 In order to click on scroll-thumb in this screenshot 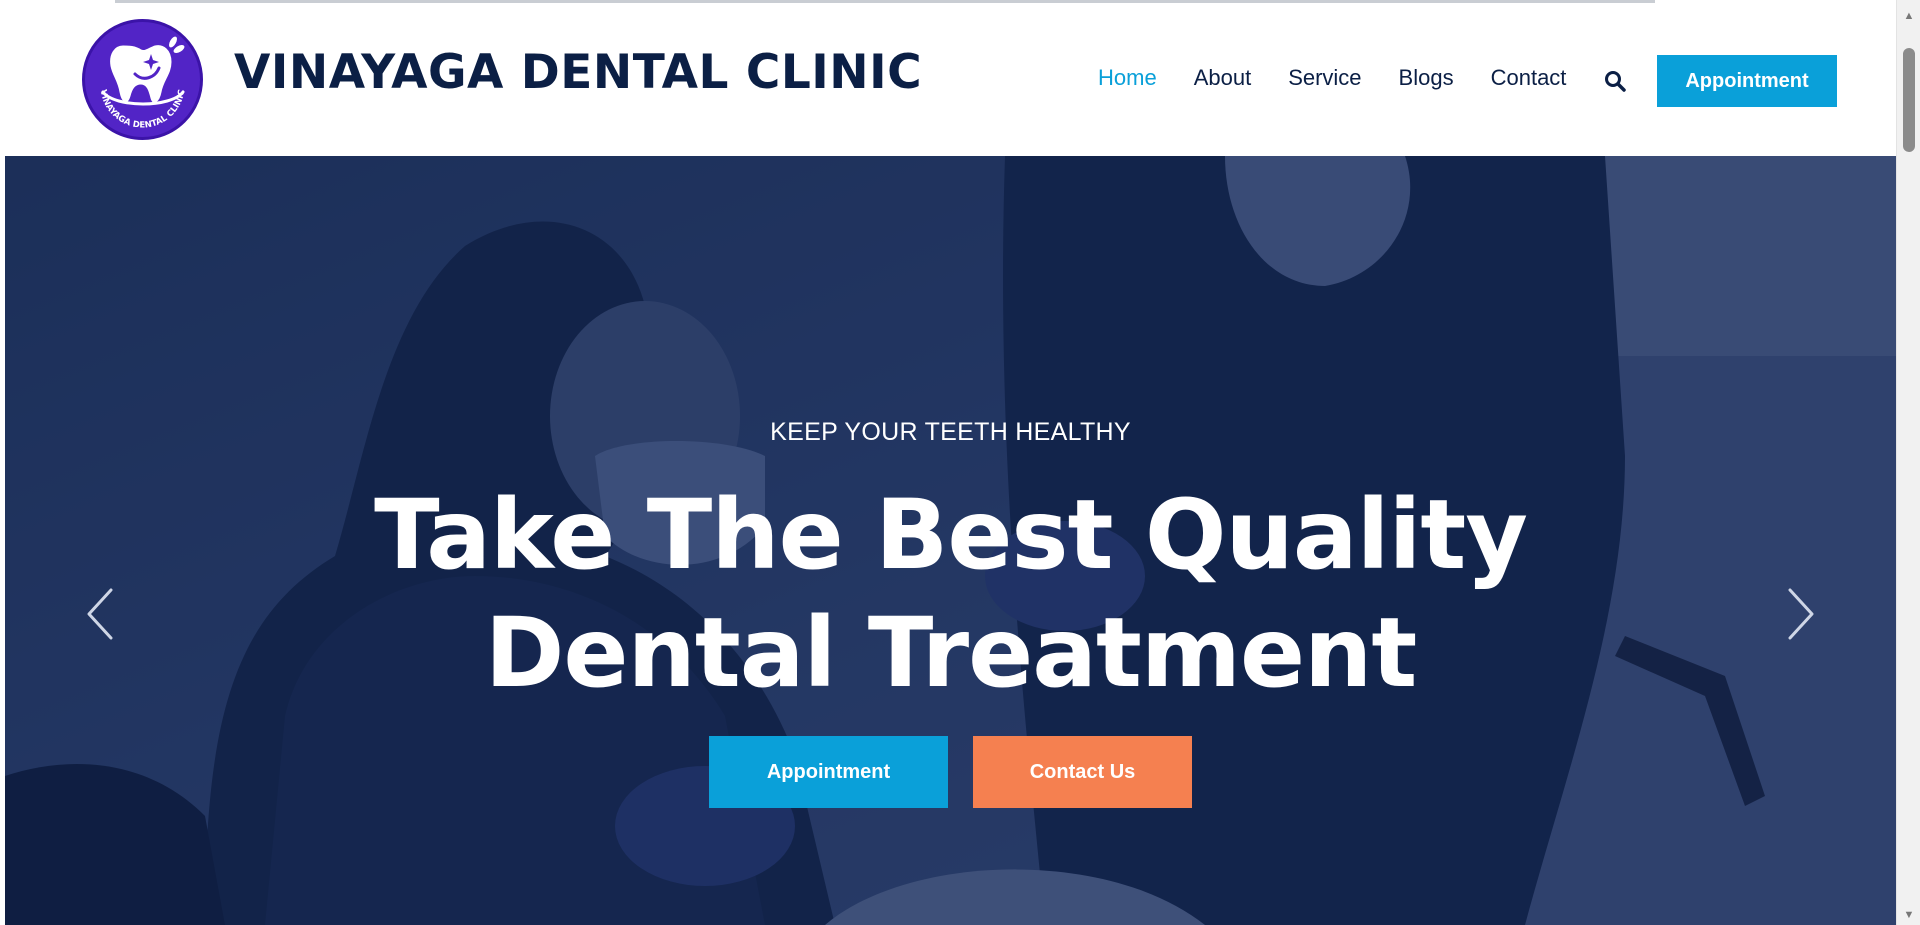, I will do `click(1909, 100)`.